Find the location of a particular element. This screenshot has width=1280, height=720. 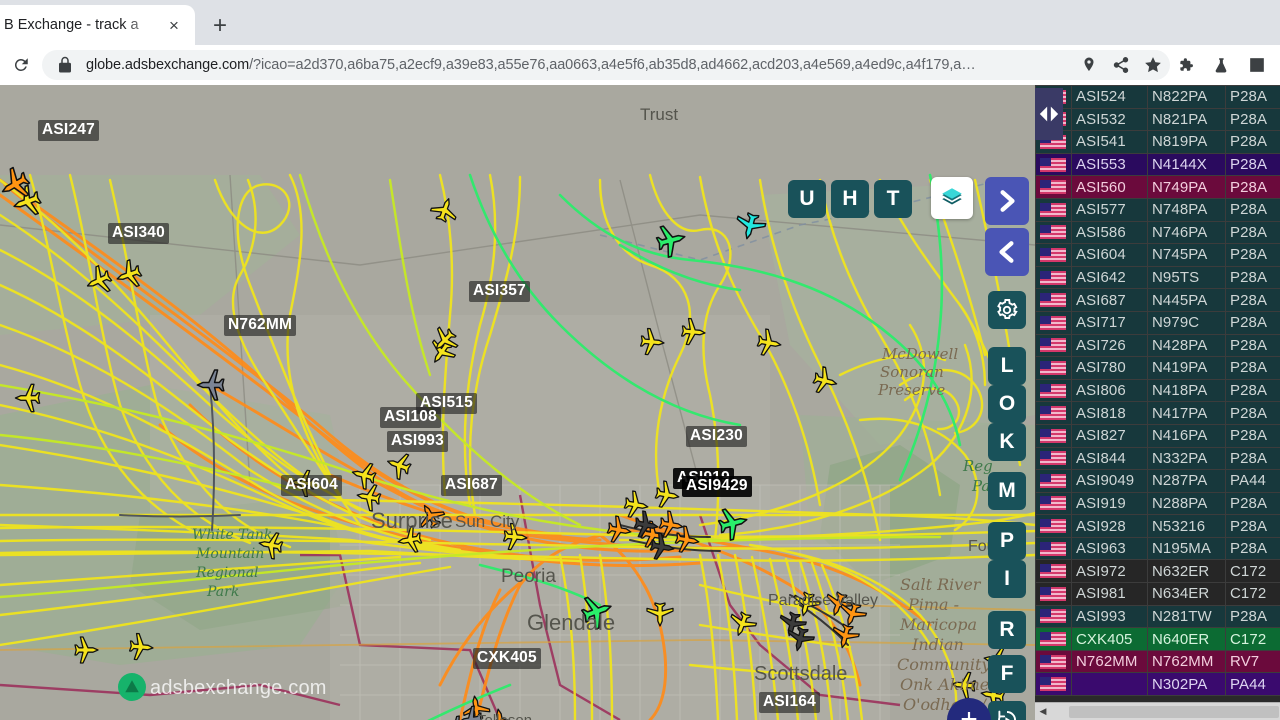

callsign-cell: ASI532 is located at coordinates (1109, 119).